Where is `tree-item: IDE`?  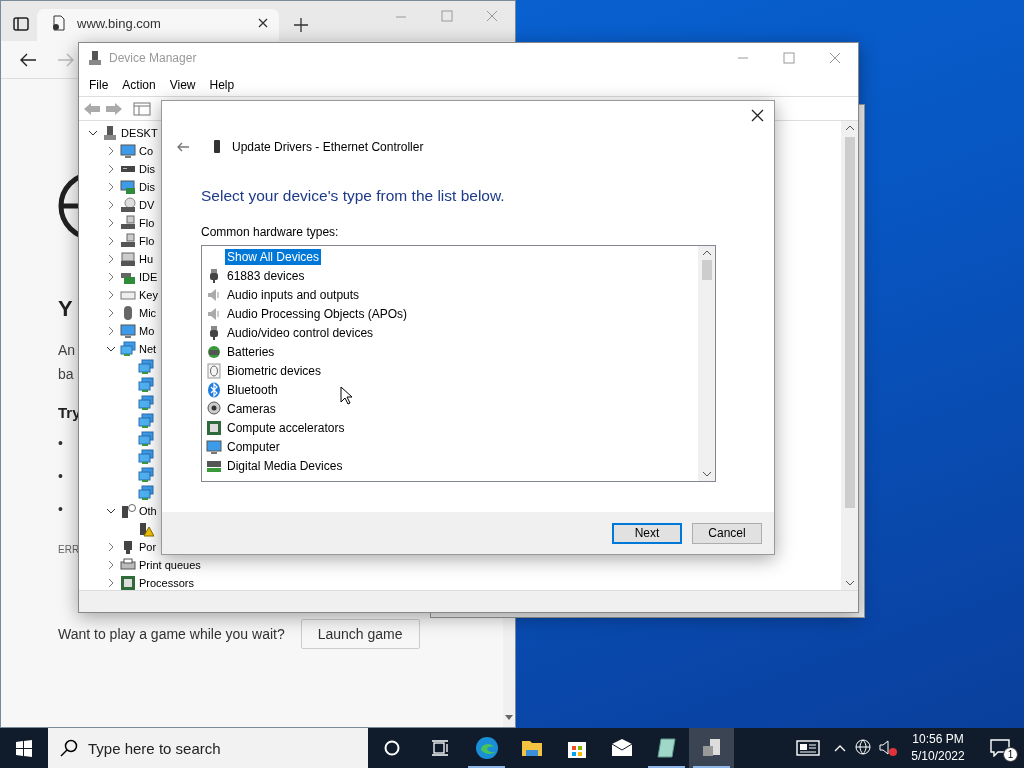
tree-item: IDE is located at coordinates (148, 277).